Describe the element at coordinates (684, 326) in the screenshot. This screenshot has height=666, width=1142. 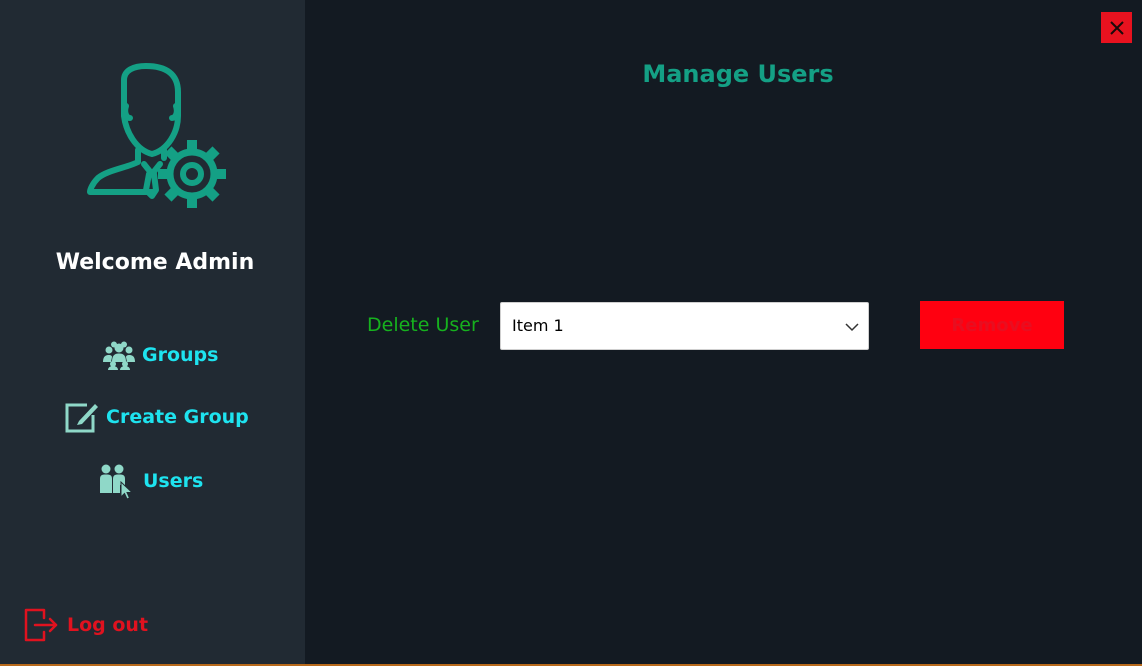
I see `user-select: Item 1` at that location.